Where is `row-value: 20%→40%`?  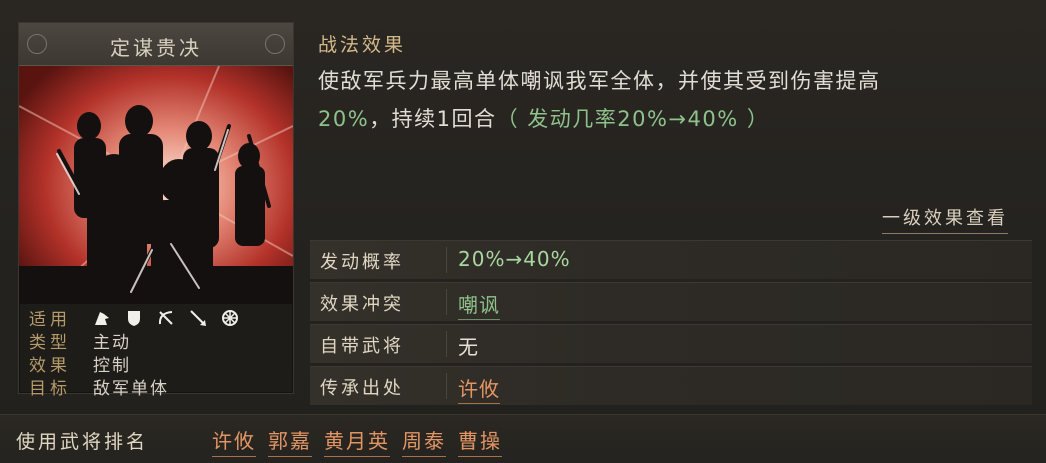
row-value: 20%→40% is located at coordinates (514, 259).